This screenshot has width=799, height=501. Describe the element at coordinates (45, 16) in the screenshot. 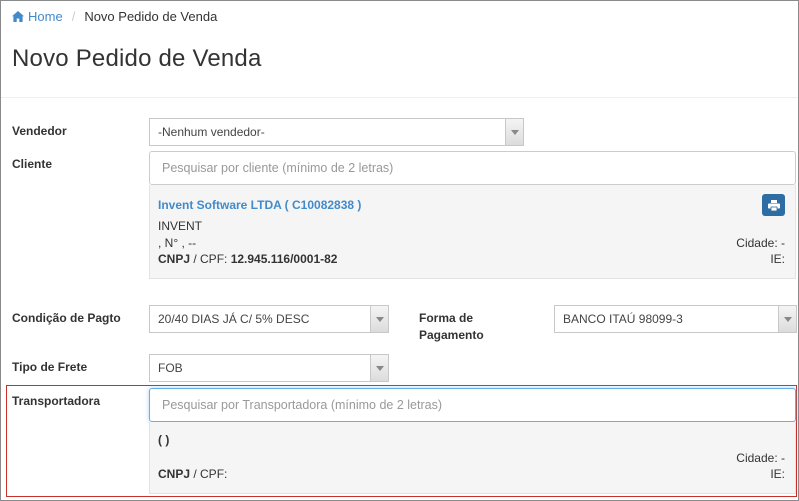

I see `breadcrumb-home-label: Home` at that location.